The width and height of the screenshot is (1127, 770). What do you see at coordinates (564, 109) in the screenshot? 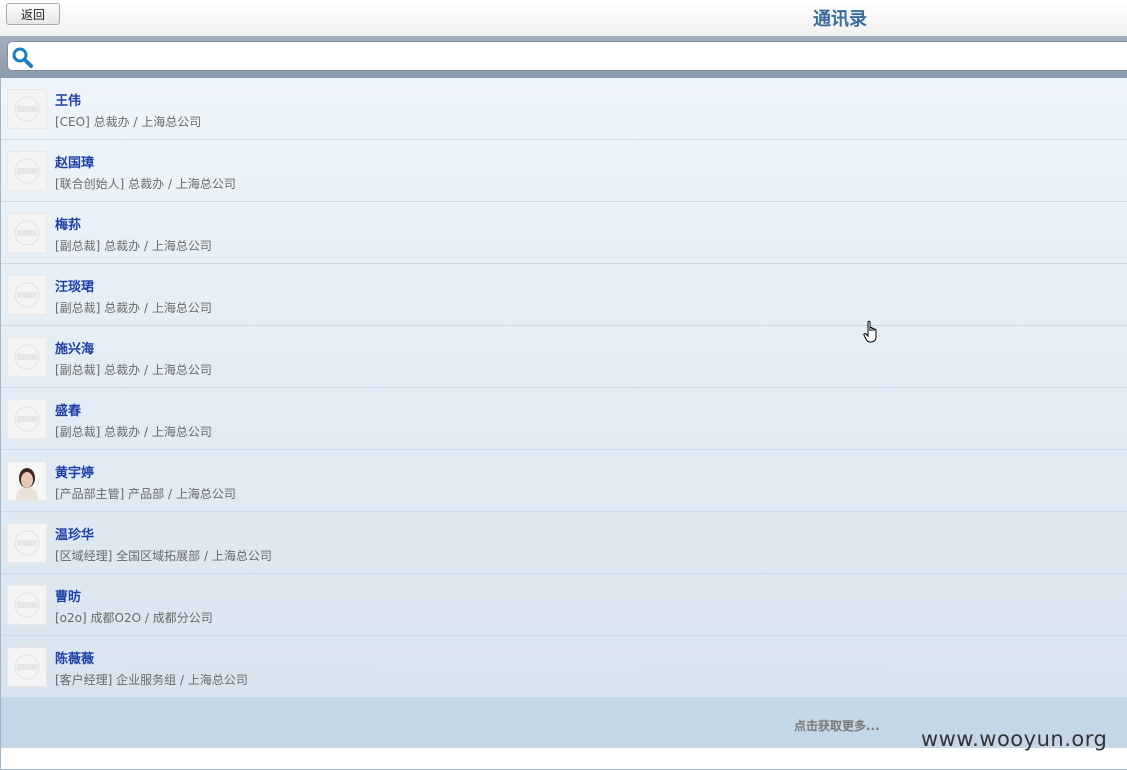
I see `contact-row: 王伟 [CEO] 总裁办 / 上海总公司` at bounding box center [564, 109].